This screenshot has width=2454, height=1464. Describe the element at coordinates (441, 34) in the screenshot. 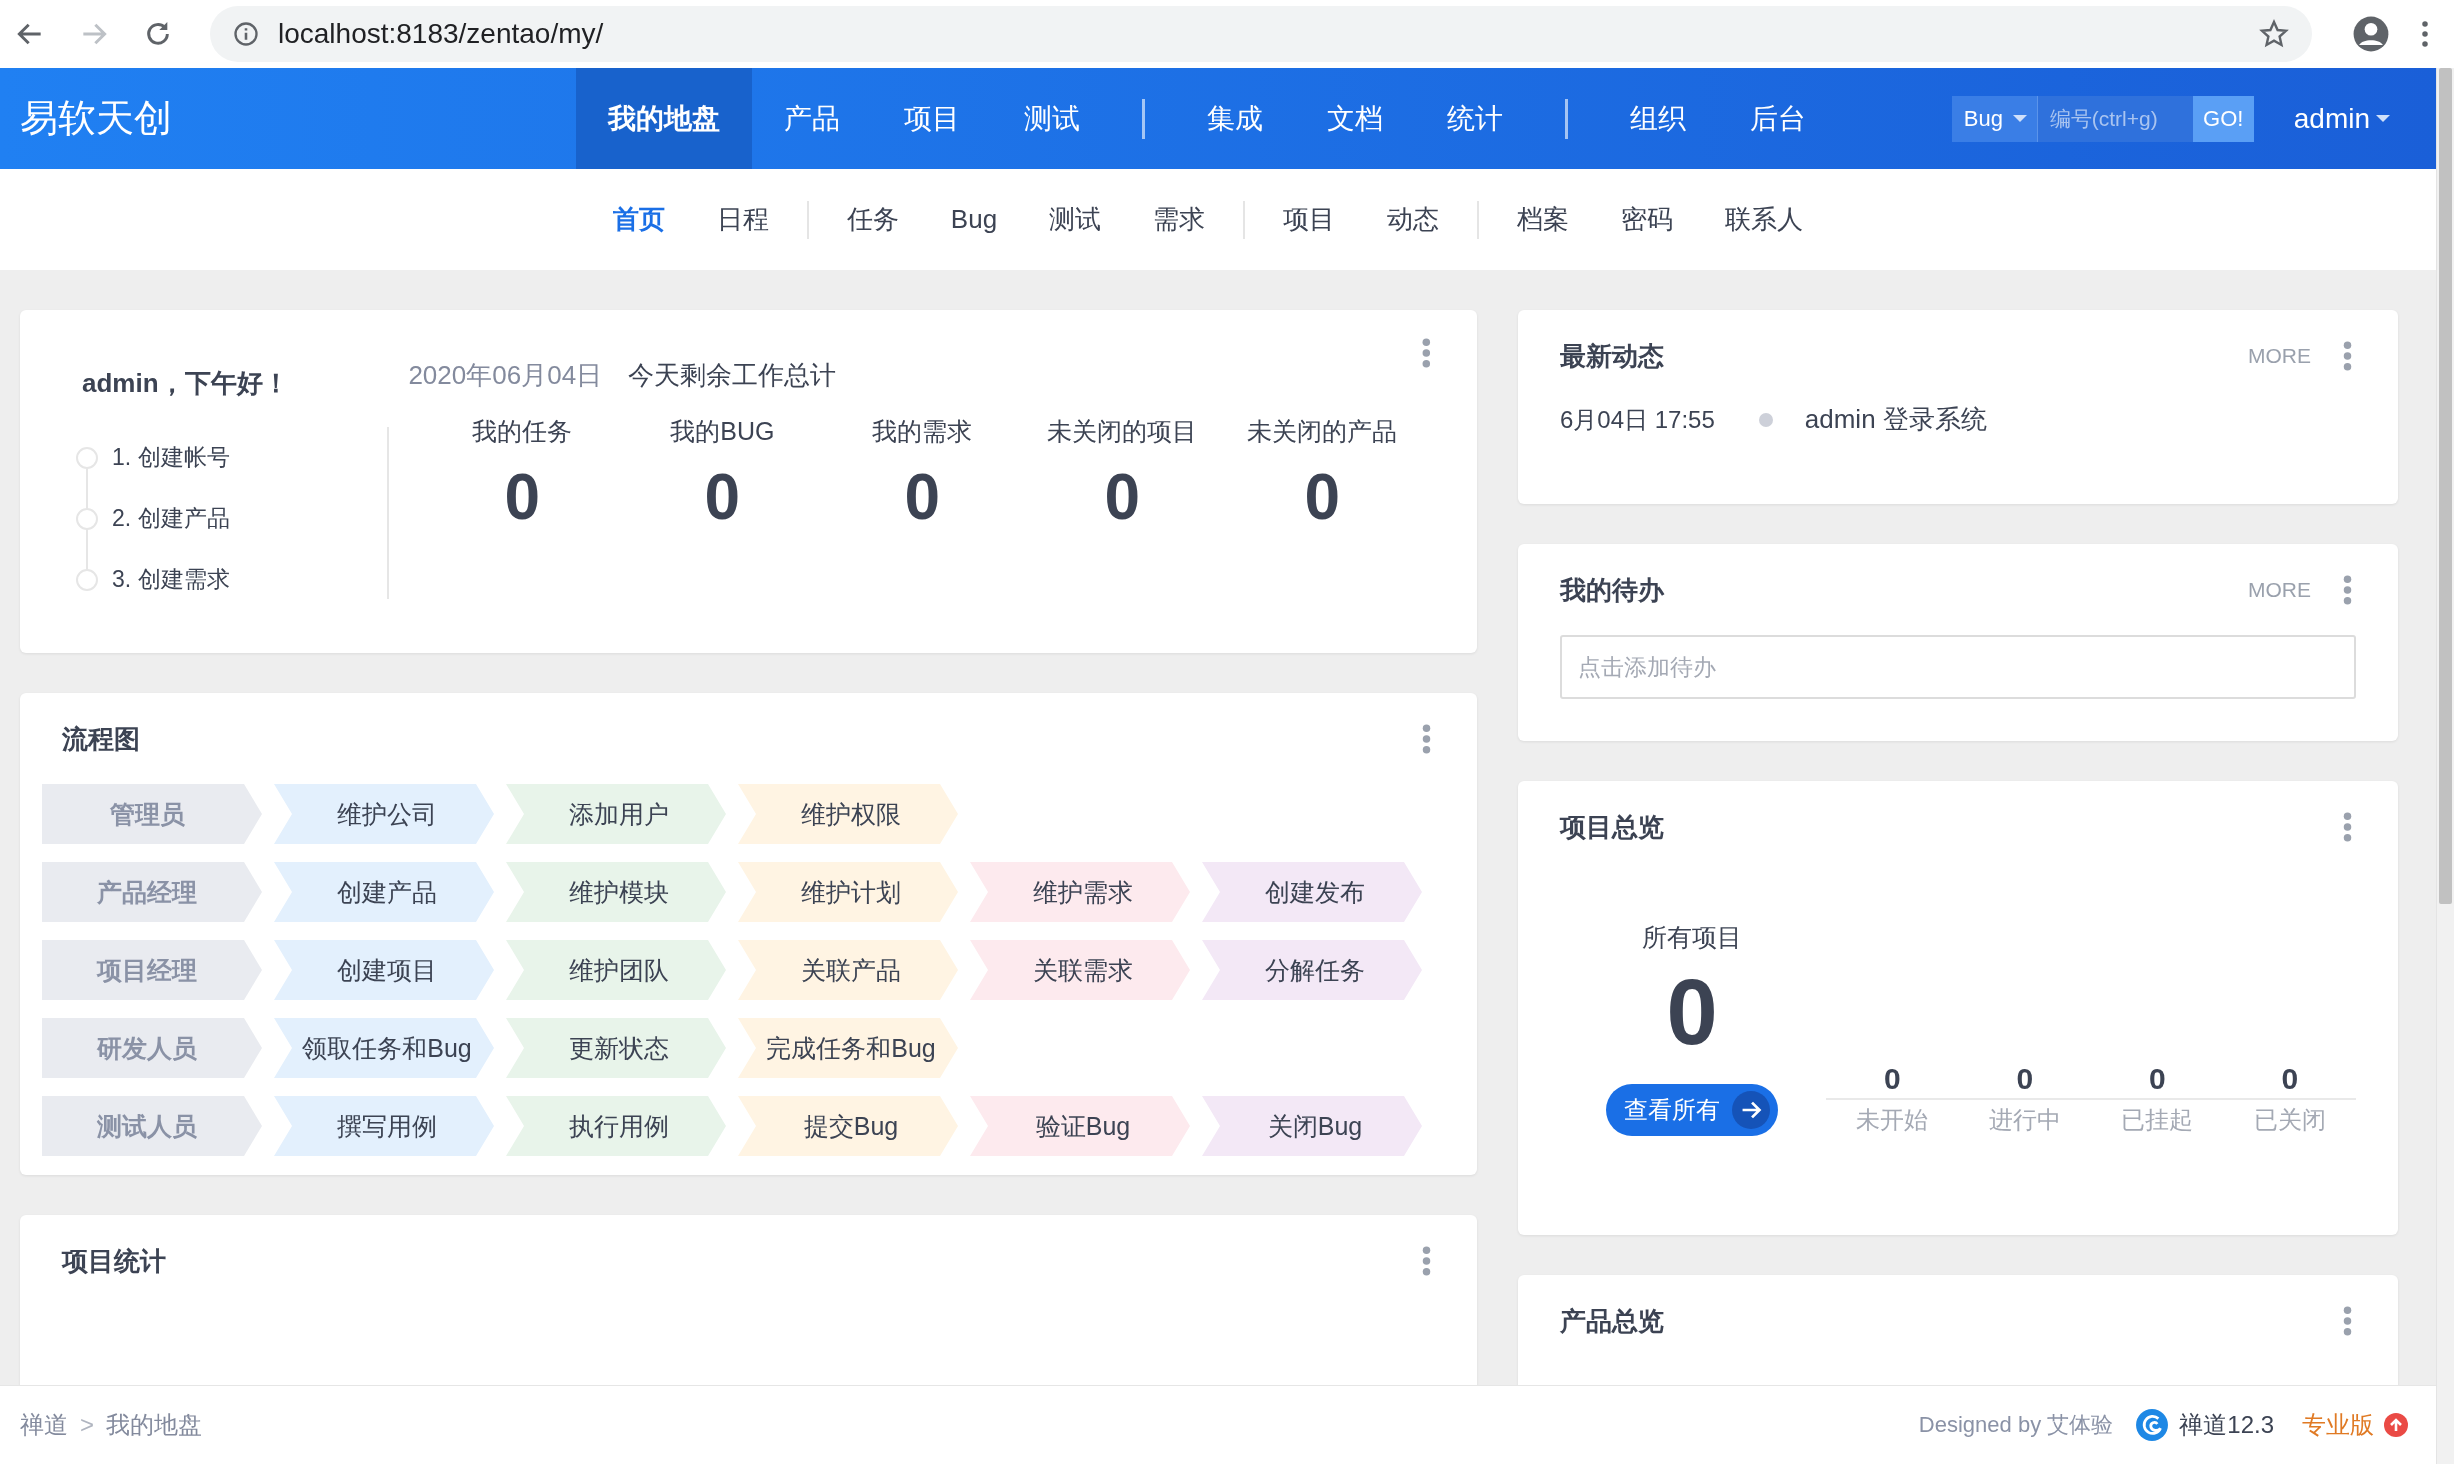

I see `url-text: localhost:8183/zentao/my/` at that location.